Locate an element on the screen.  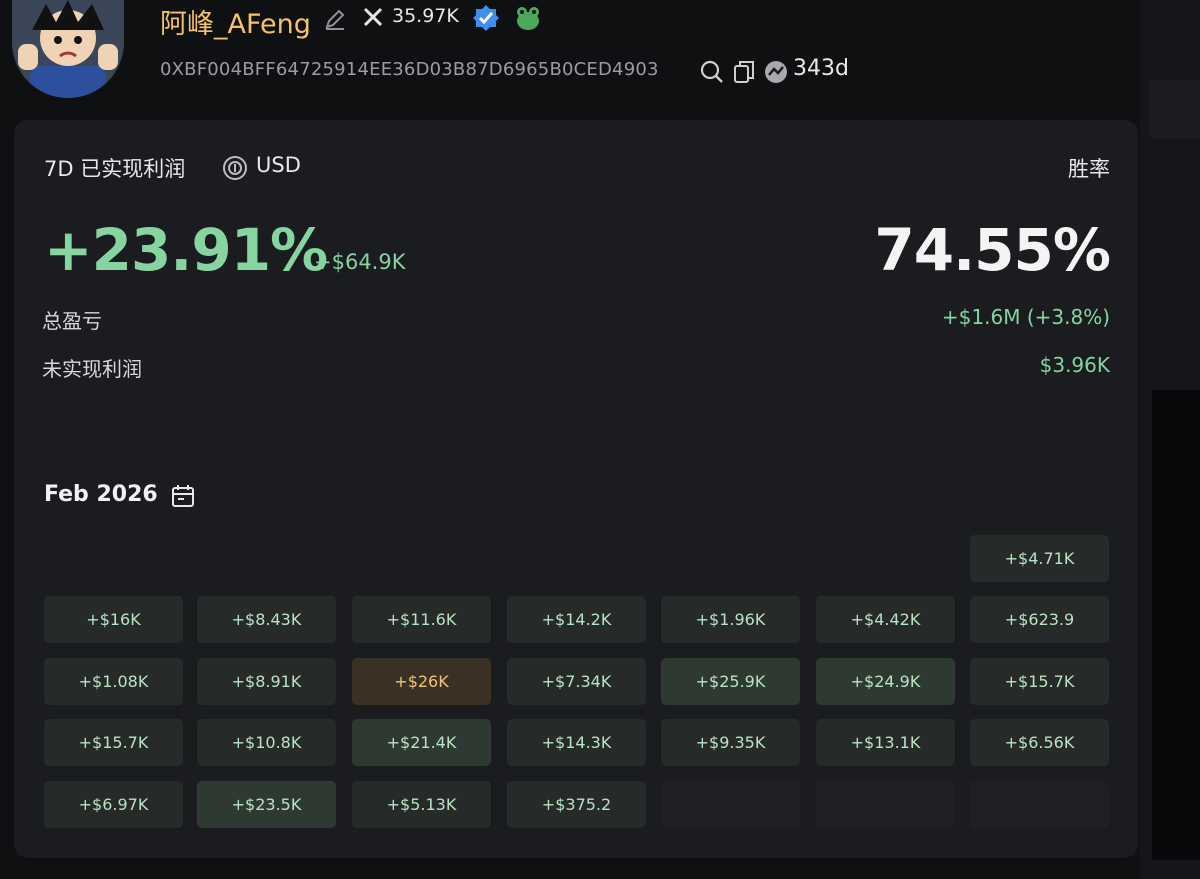
currency-label: USD is located at coordinates (278, 165).